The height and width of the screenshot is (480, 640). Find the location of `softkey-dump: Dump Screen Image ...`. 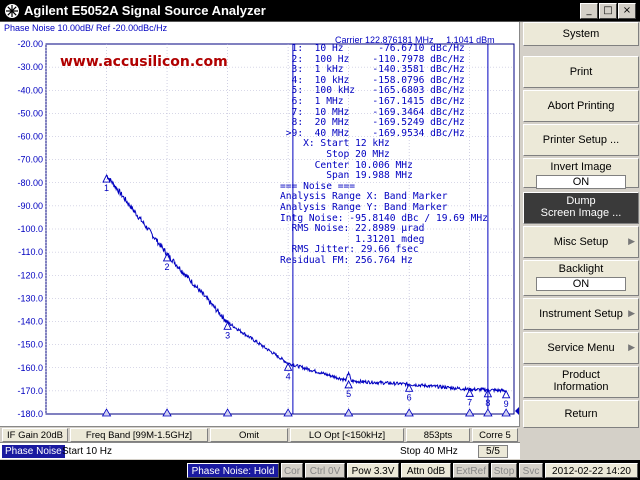

softkey-dump: Dump Screen Image ... is located at coordinates (581, 208).